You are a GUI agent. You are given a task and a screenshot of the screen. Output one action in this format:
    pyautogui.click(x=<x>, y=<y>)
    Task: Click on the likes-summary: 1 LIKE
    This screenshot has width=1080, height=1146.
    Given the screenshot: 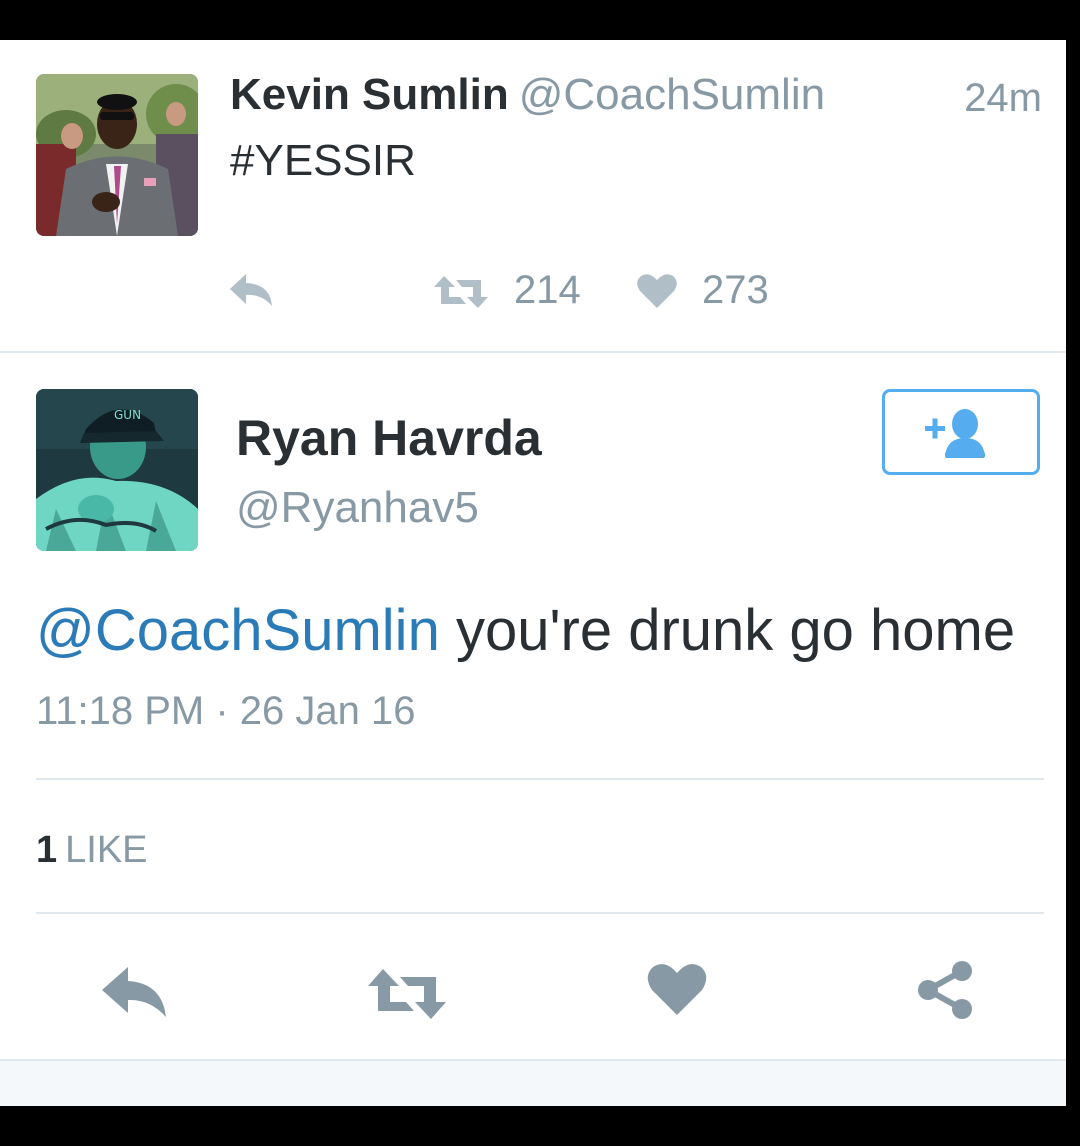 What is the action you would take?
    pyautogui.click(x=92, y=850)
    